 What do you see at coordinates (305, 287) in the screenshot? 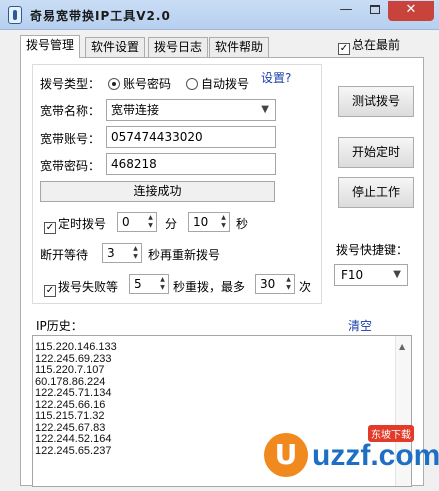
I see `times-unit: 次` at bounding box center [305, 287].